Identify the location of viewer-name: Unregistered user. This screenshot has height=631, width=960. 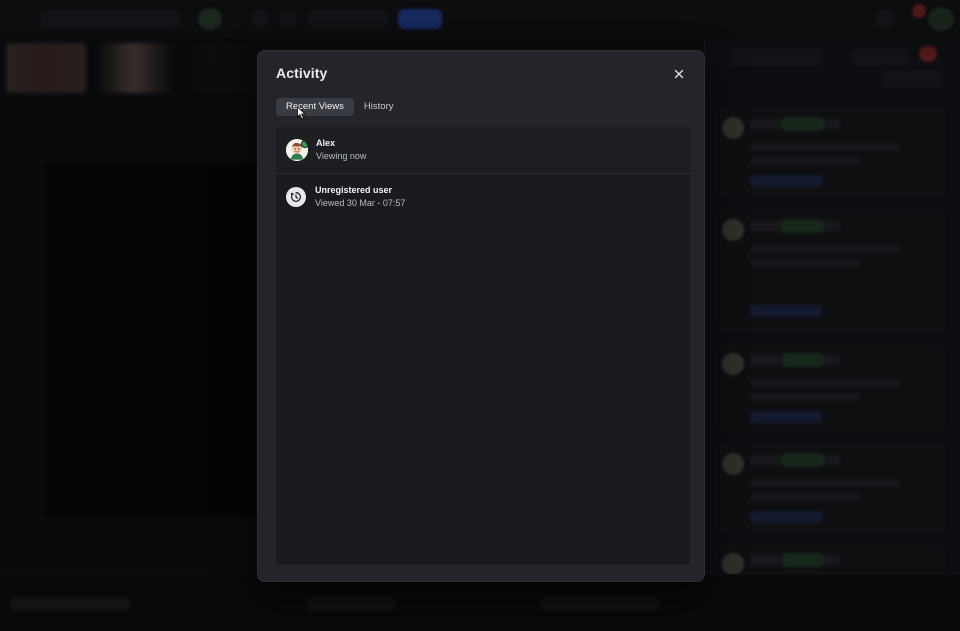
(354, 190).